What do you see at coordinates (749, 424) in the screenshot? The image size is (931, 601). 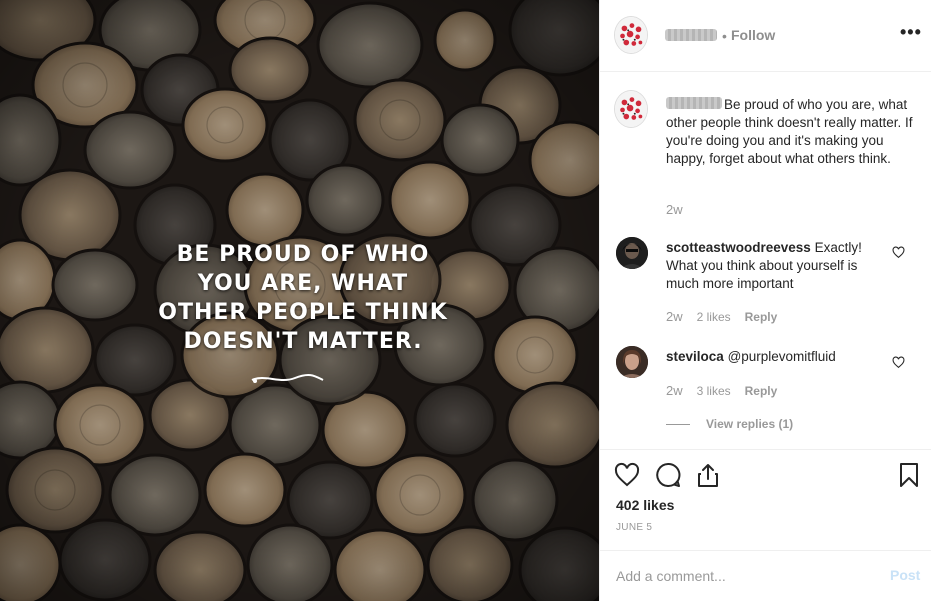 I see `view-replies-label: View replies (1)` at bounding box center [749, 424].